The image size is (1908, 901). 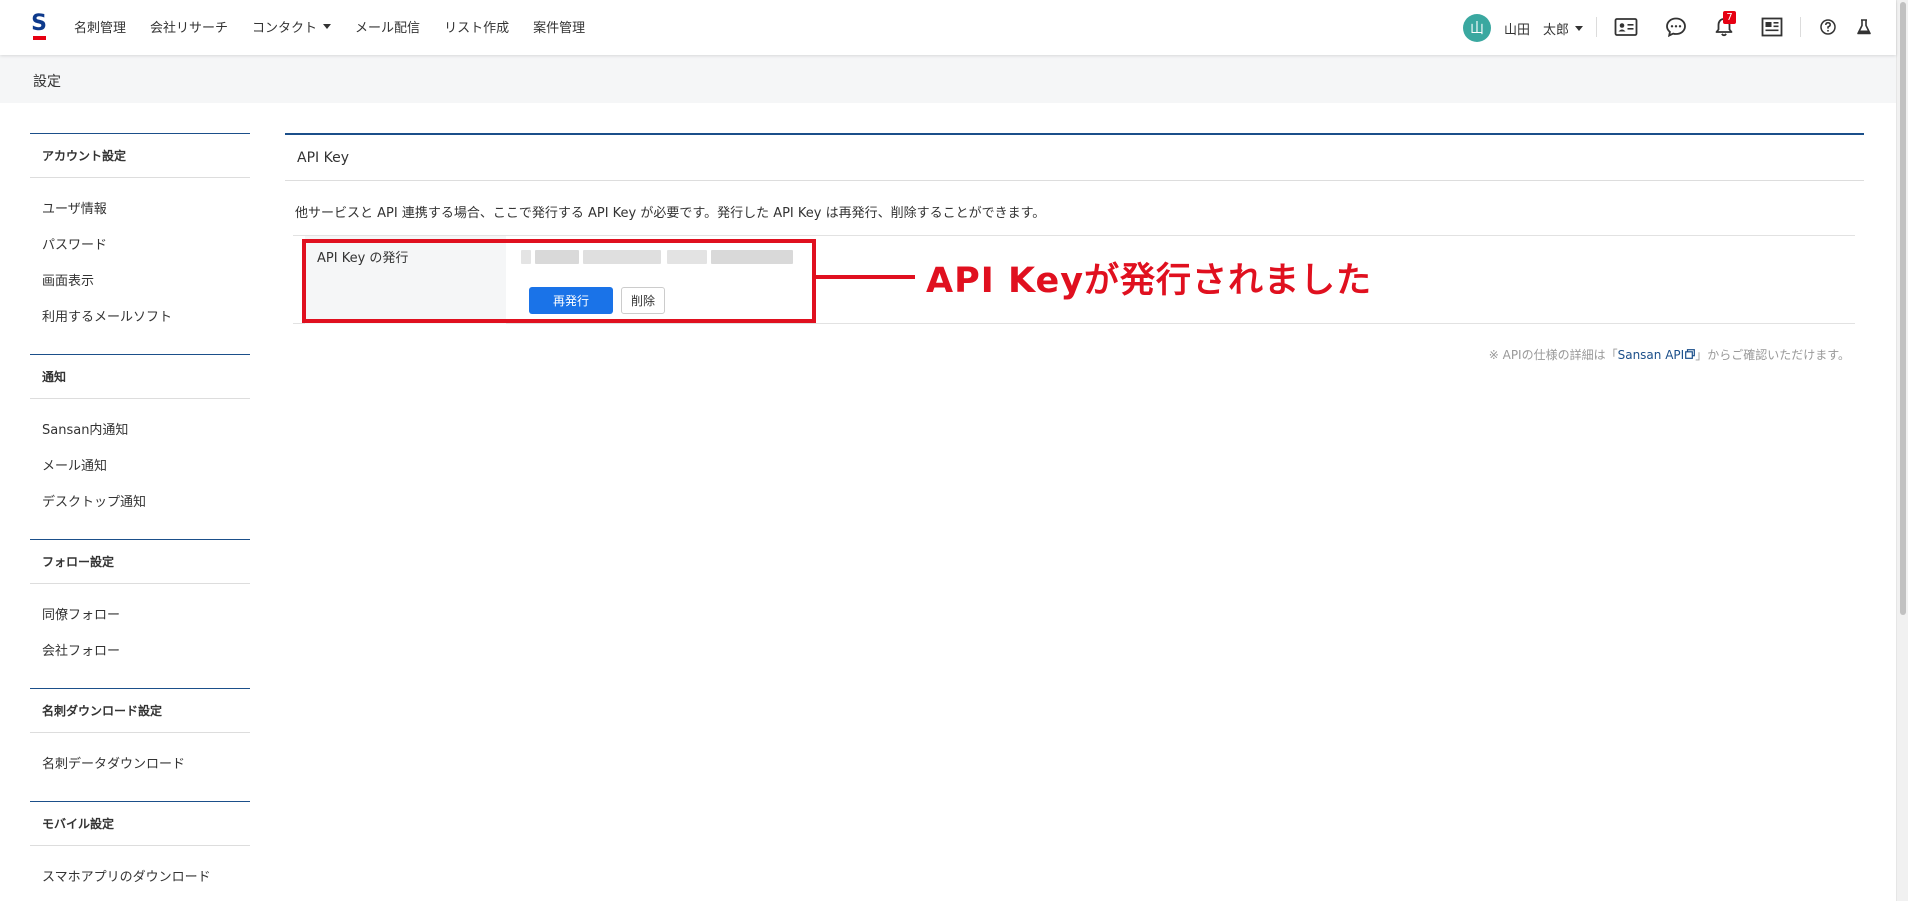 I want to click on sidebar-section-notification: 通知 Sansan内通知 メール通知 デスクトップ通知, so click(x=140, y=446).